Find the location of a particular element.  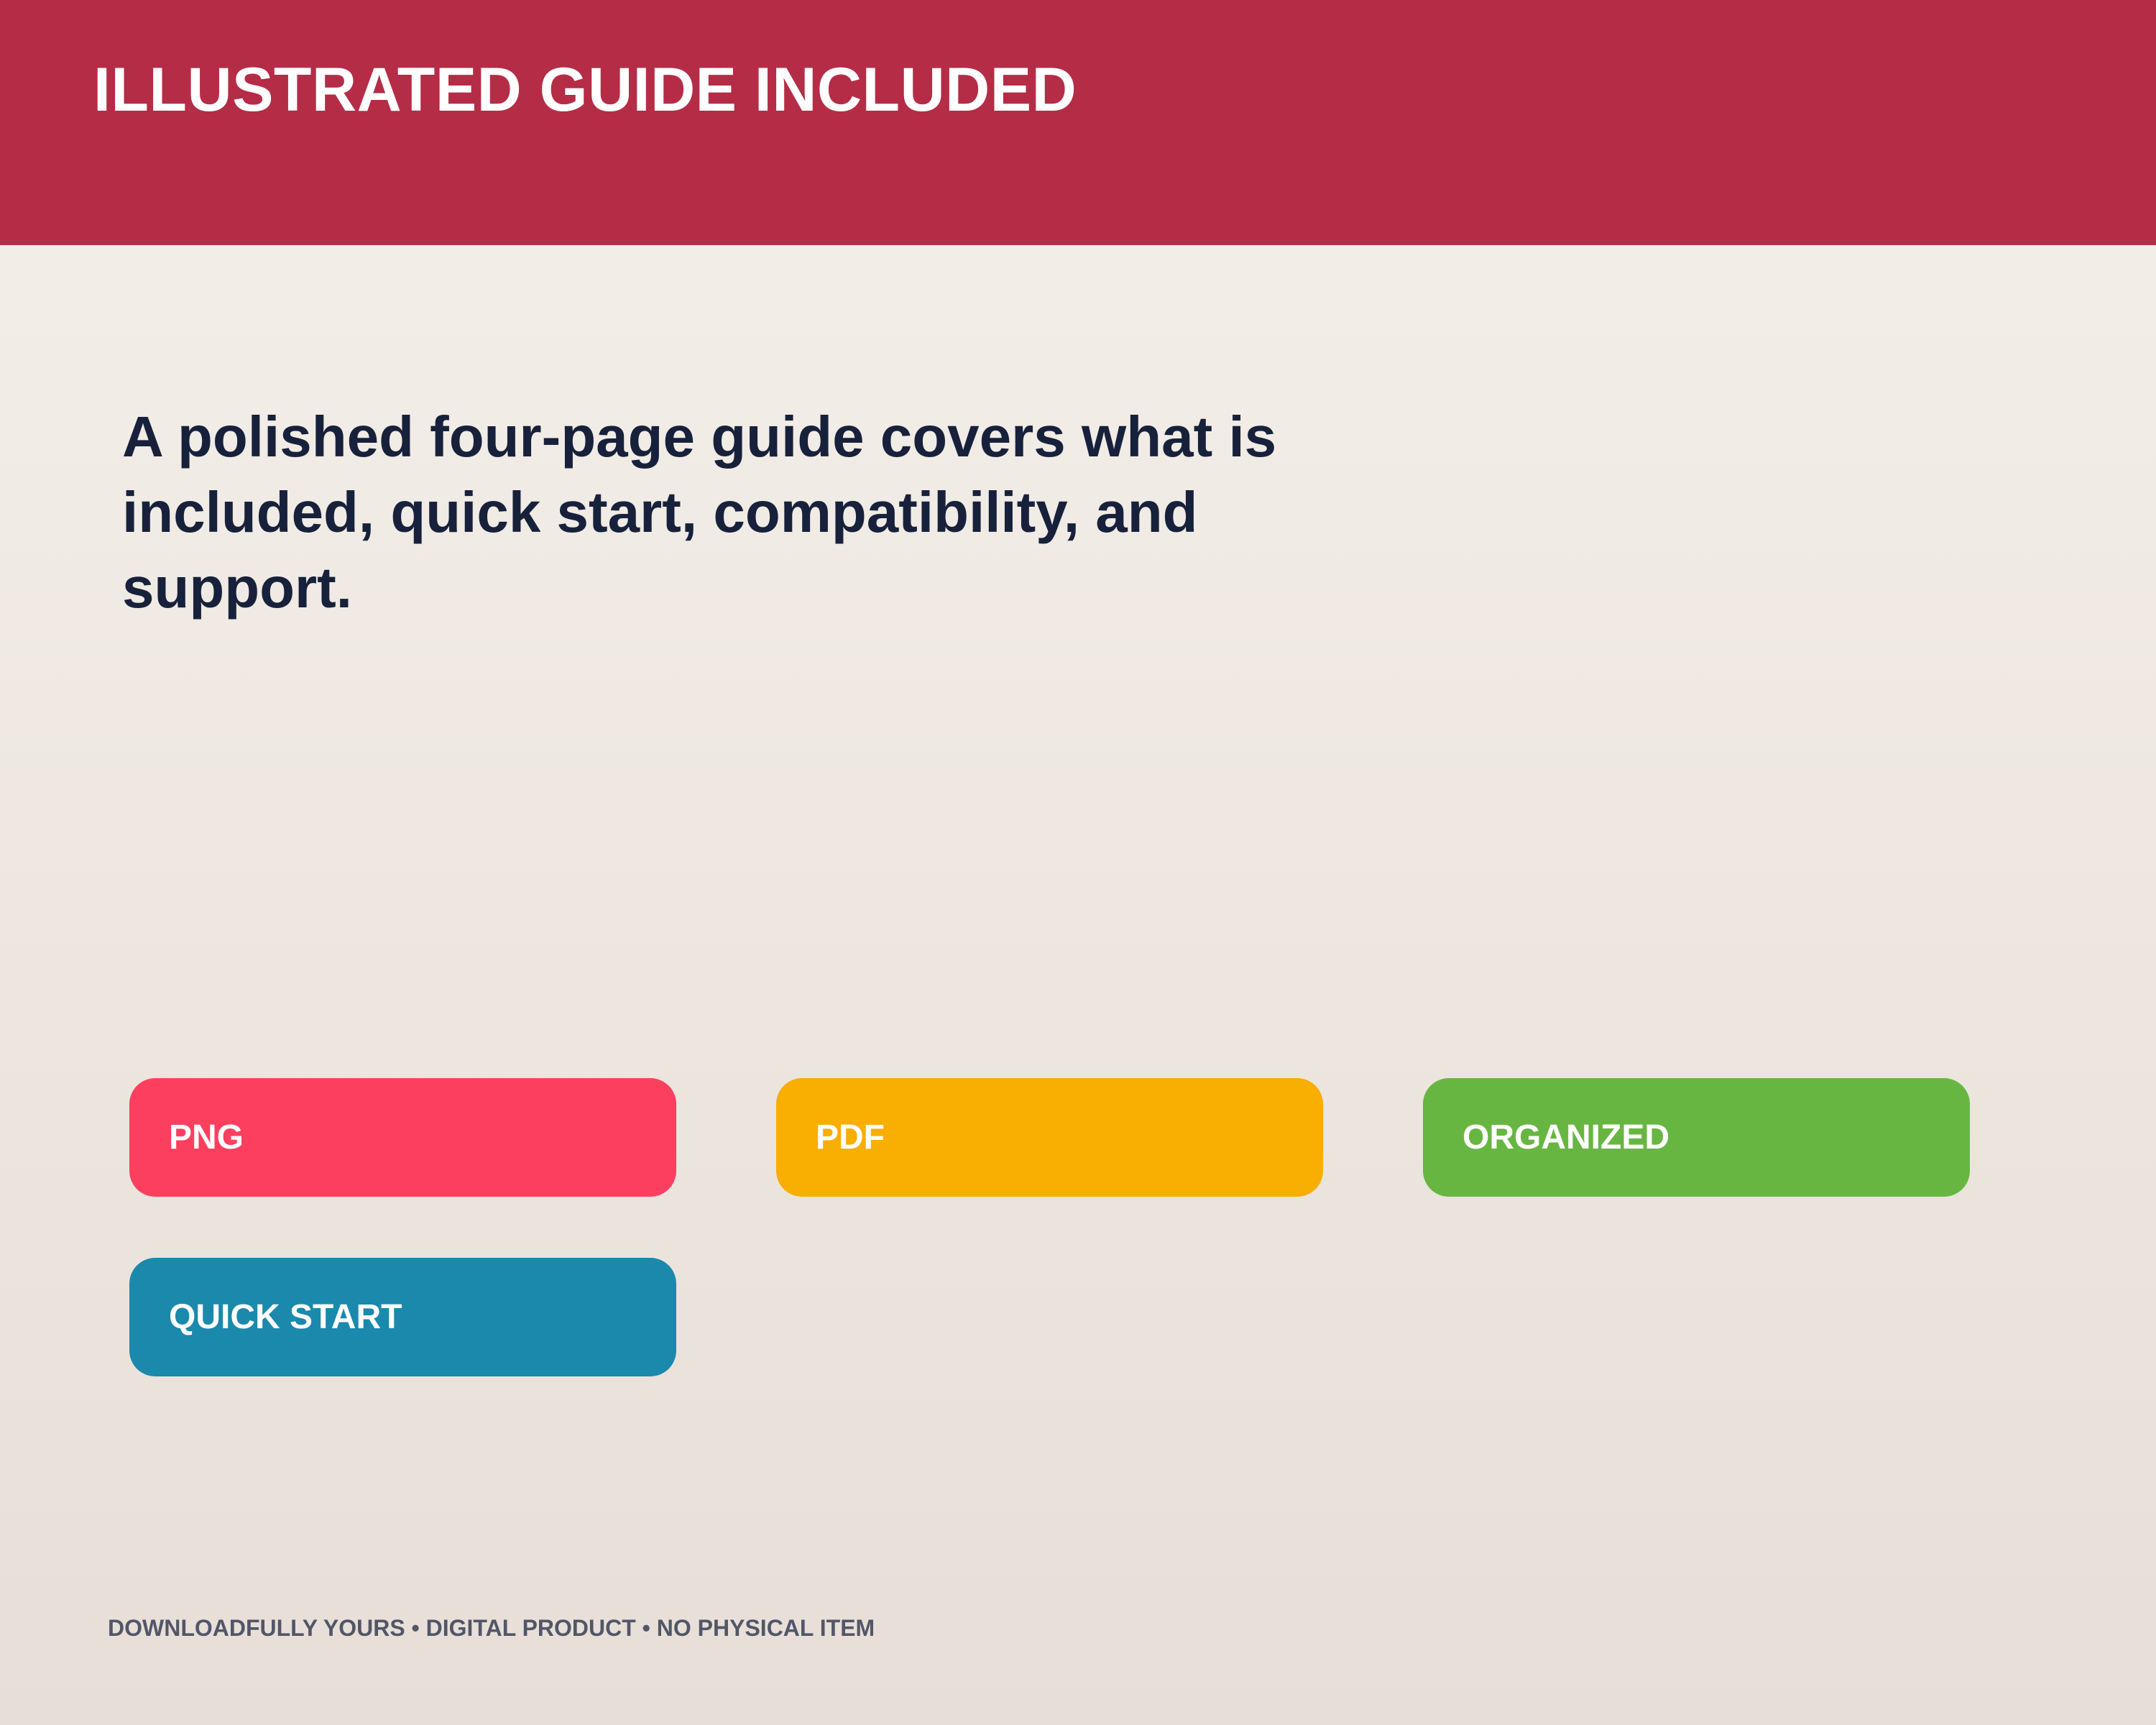

tag-organized: ORGANIZED is located at coordinates (1697, 1137).